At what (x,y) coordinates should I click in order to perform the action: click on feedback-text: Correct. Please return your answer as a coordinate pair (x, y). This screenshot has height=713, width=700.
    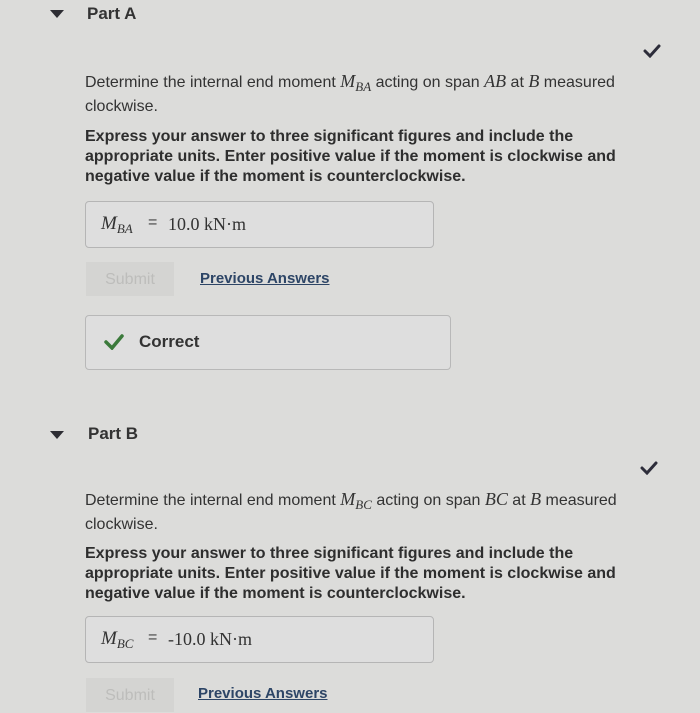
    Looking at the image, I should click on (169, 341).